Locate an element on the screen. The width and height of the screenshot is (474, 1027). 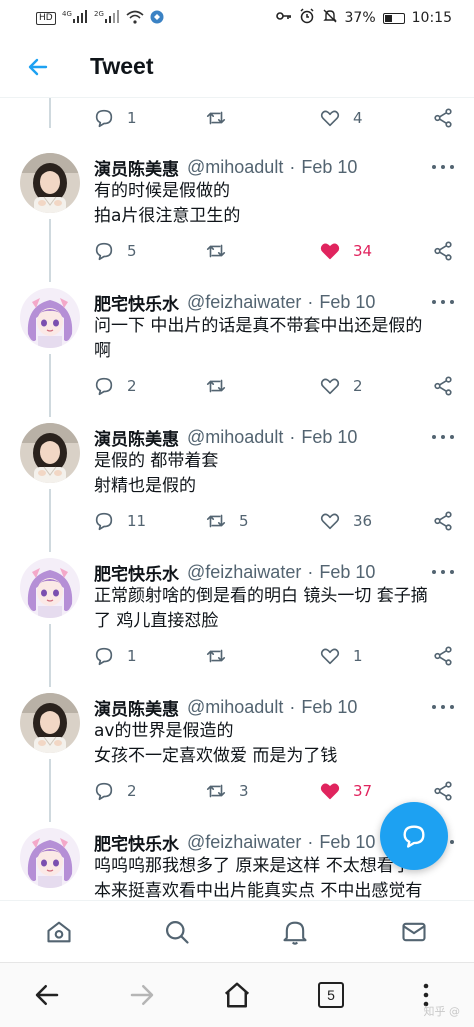
reply-bubble-icon is located at coordinates (414, 836).